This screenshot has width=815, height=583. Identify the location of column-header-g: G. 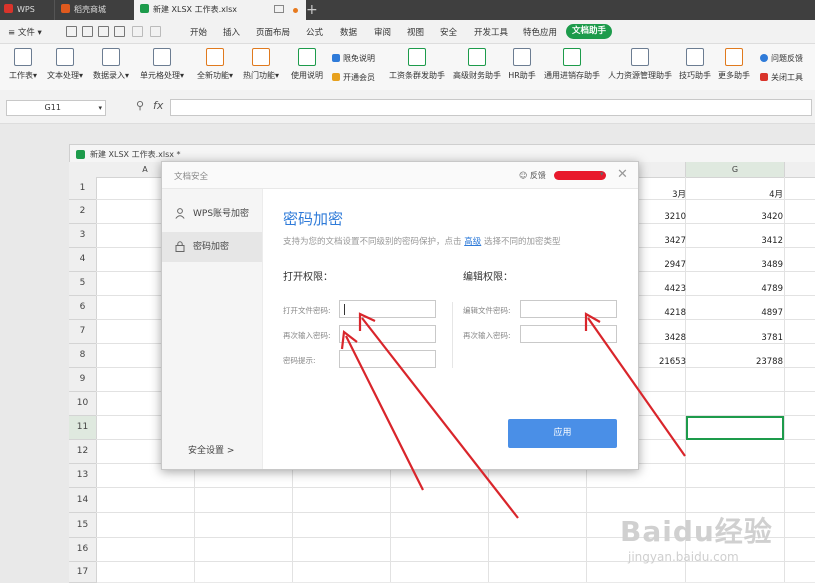
(735, 170).